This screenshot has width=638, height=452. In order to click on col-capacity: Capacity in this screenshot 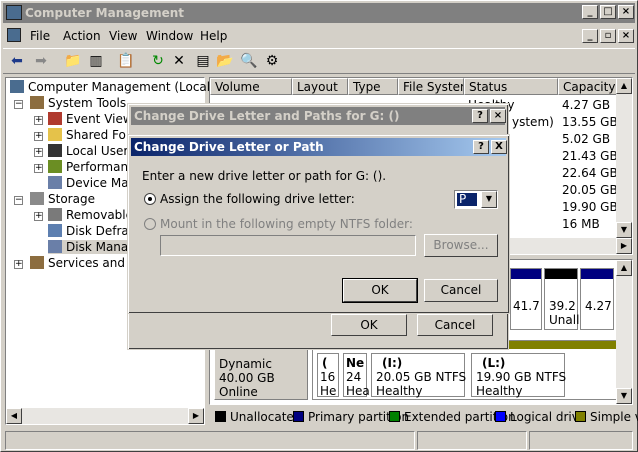, I will do `click(588, 86)`.